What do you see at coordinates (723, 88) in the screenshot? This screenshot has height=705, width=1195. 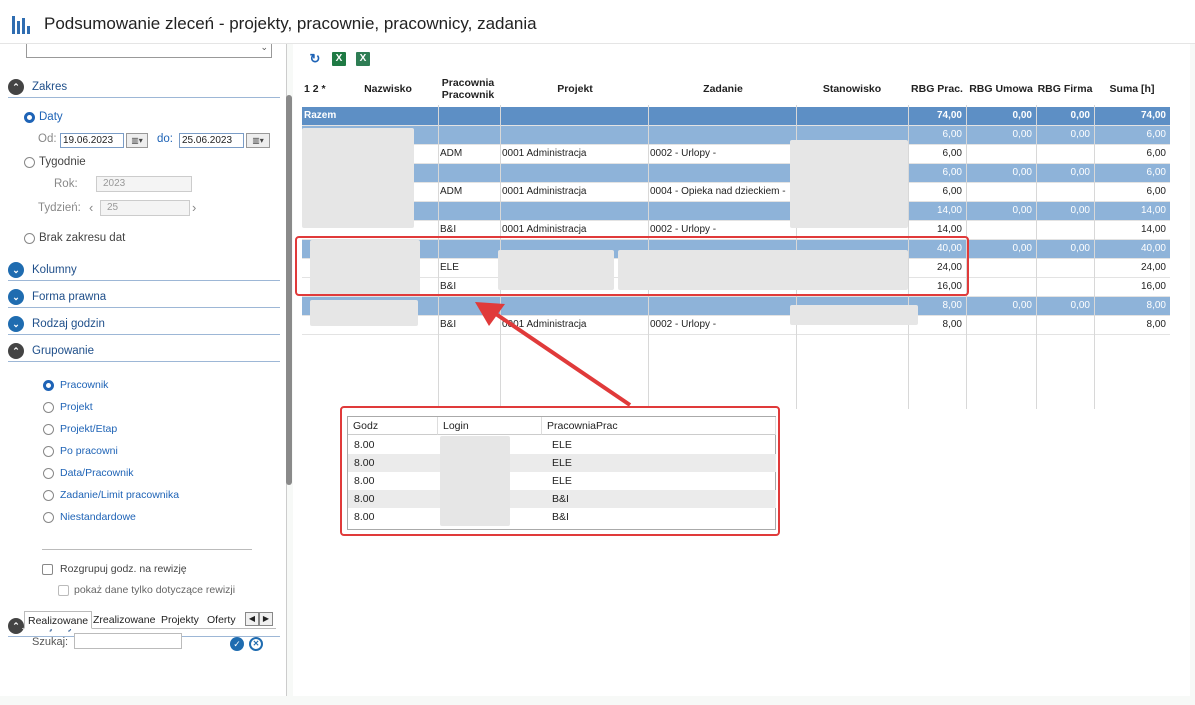 I see `col-header-zadanie: Zadanie` at bounding box center [723, 88].